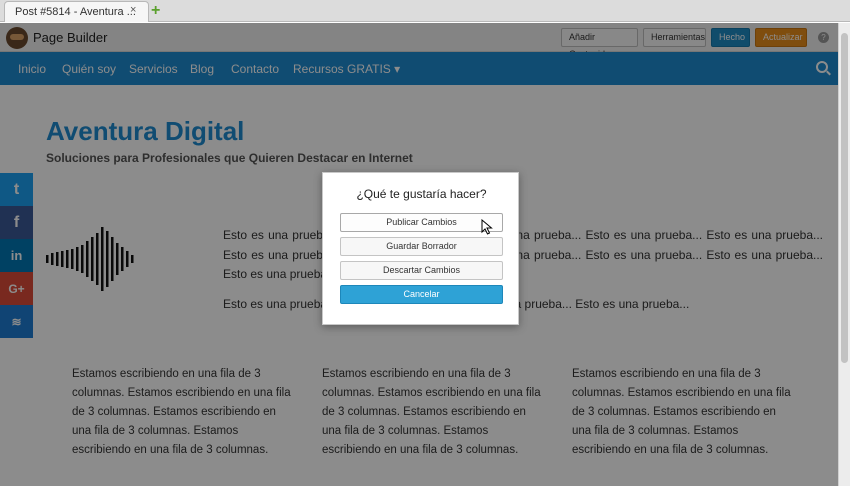 The image size is (850, 486). Describe the element at coordinates (844, 198) in the screenshot. I see `scrollbar-thumb` at that location.